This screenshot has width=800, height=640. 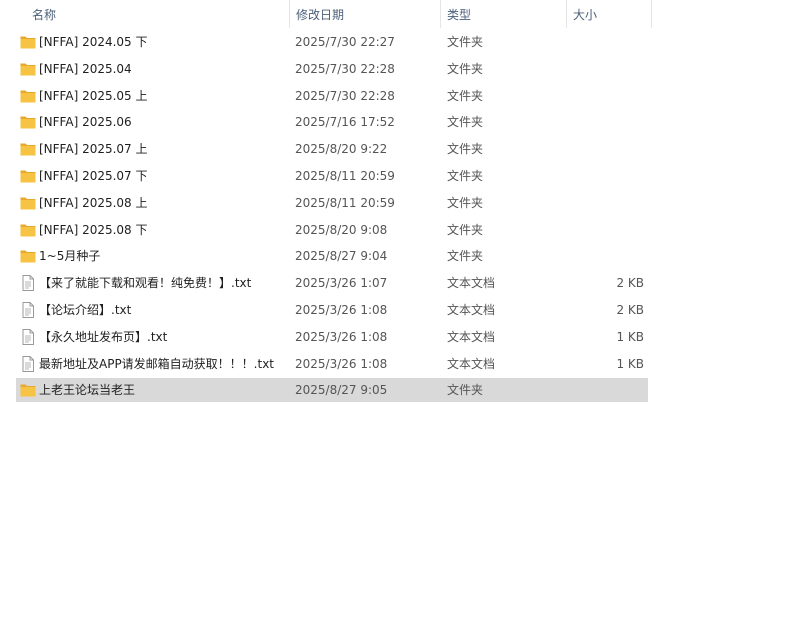 I want to click on column-header-date: 修改日期, so click(x=365, y=14).